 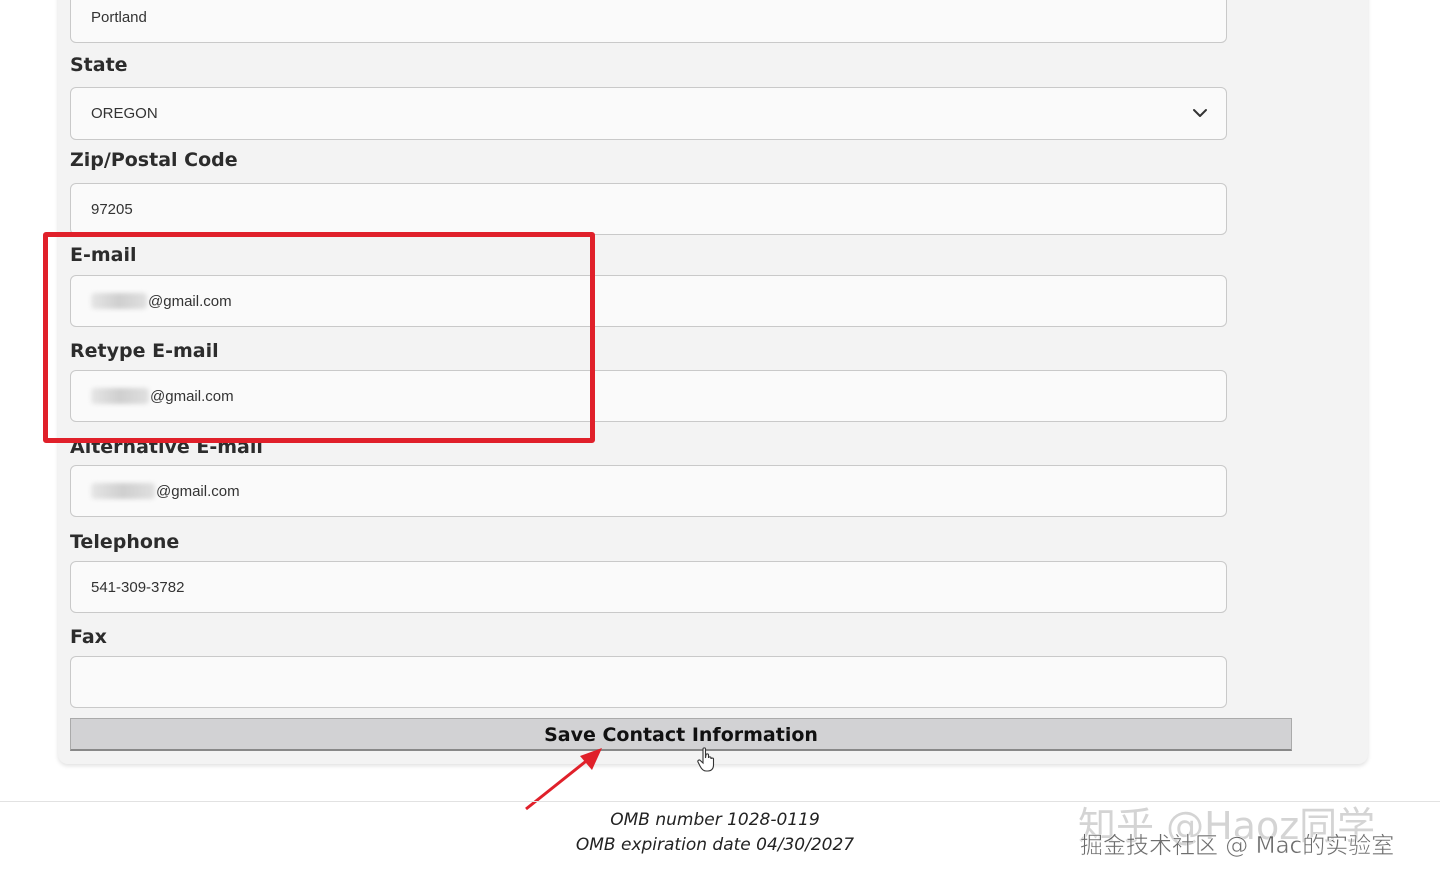 I want to click on alt-email-input: @gmail.com, so click(x=648, y=491).